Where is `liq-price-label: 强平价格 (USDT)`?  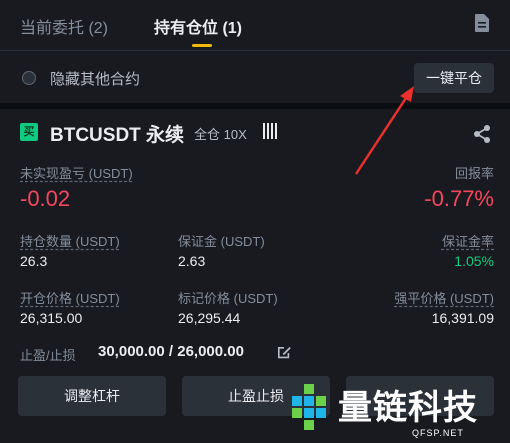
liq-price-label: 强平价格 (USDT) is located at coordinates (444, 297).